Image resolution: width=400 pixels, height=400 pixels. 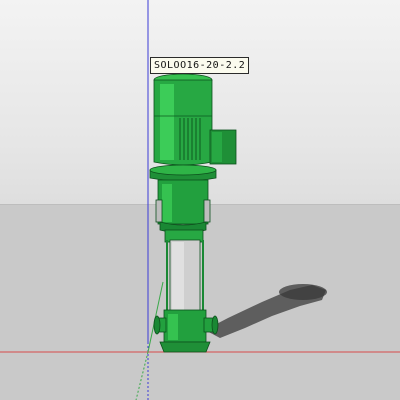 What do you see at coordinates (185, 347) in the screenshot?
I see `pump-foot` at bounding box center [185, 347].